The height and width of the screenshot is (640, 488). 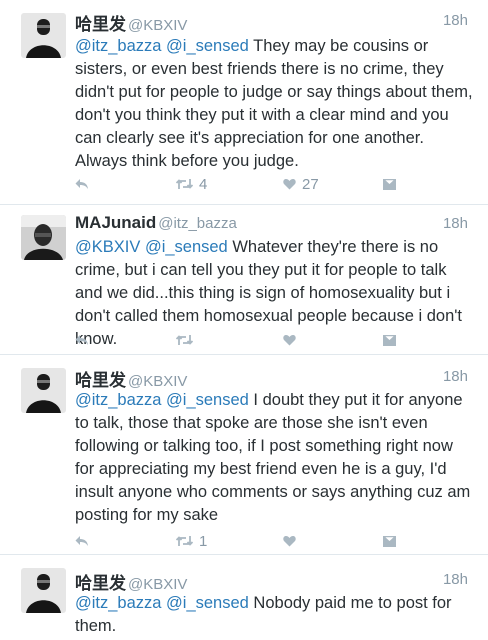 What do you see at coordinates (151, 247) in the screenshot?
I see `mention-links: @KBXIV @i_sensed` at bounding box center [151, 247].